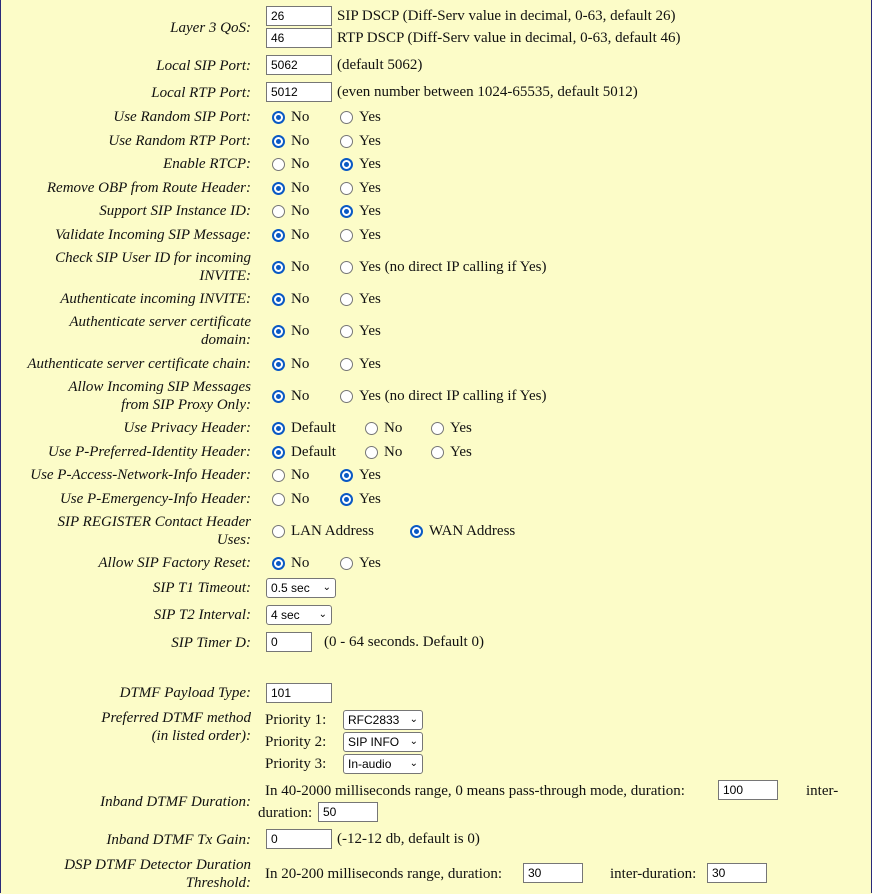 Image resolution: width=872 pixels, height=894 pixels. I want to click on enable-rtcp-option-label: Yes, so click(370, 164).